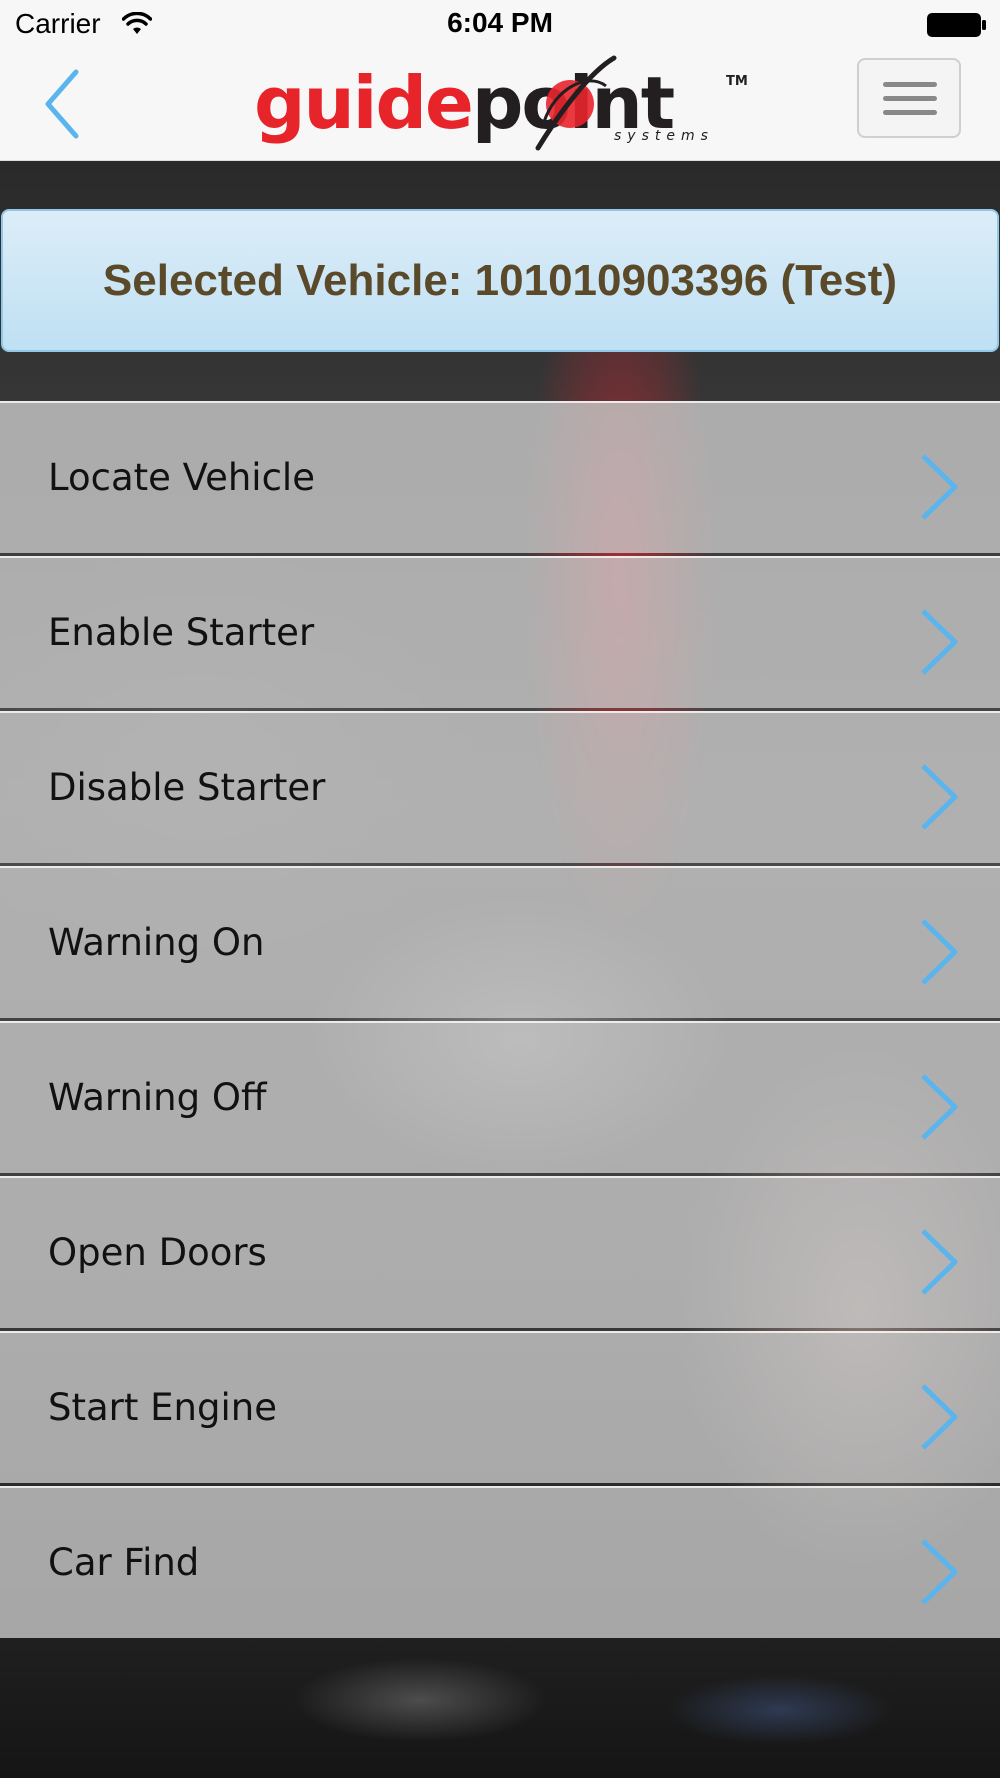  Describe the element at coordinates (500, 1252) in the screenshot. I see `menu-item-open-doors: Open Doors` at that location.